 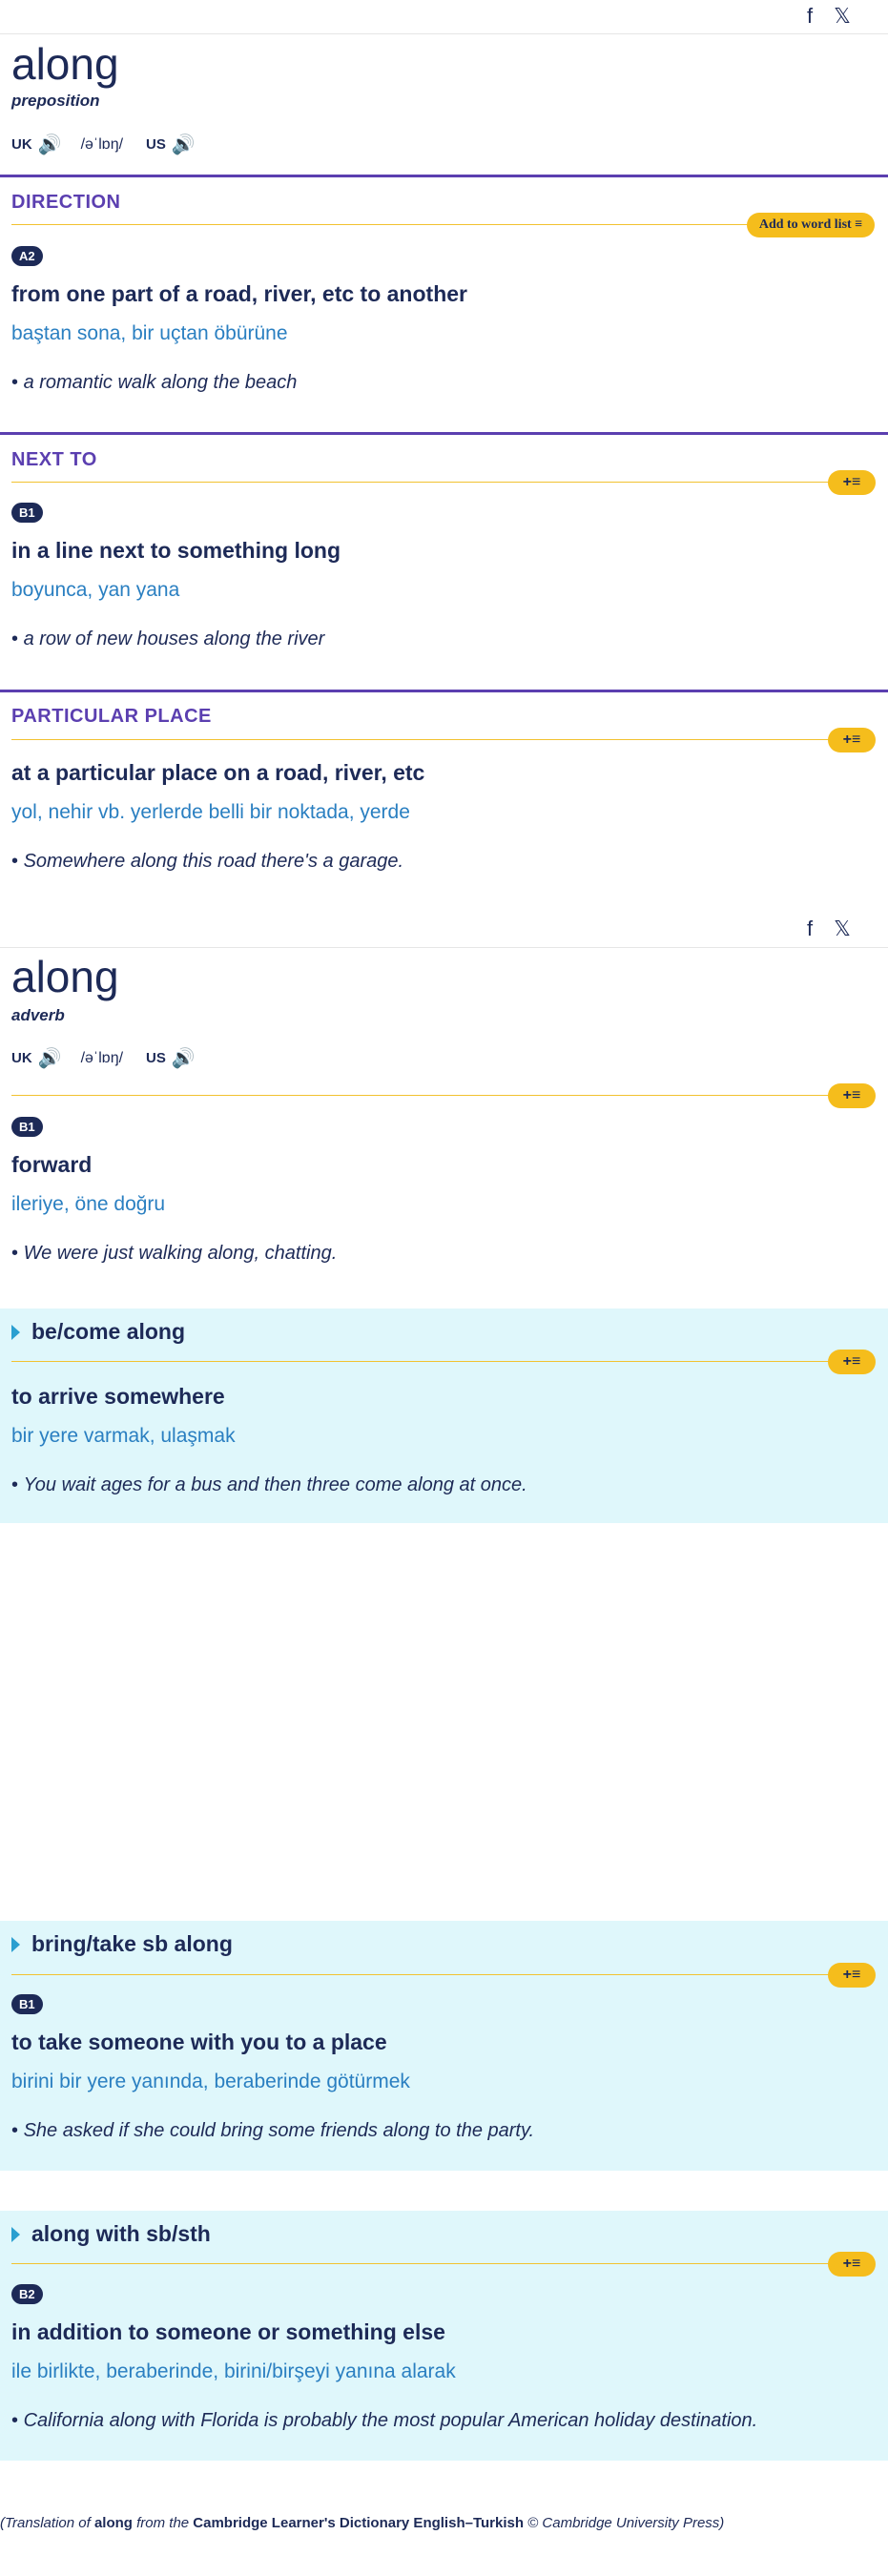 I want to click on phrase-title: bring/take sb along, so click(x=122, y=1944).